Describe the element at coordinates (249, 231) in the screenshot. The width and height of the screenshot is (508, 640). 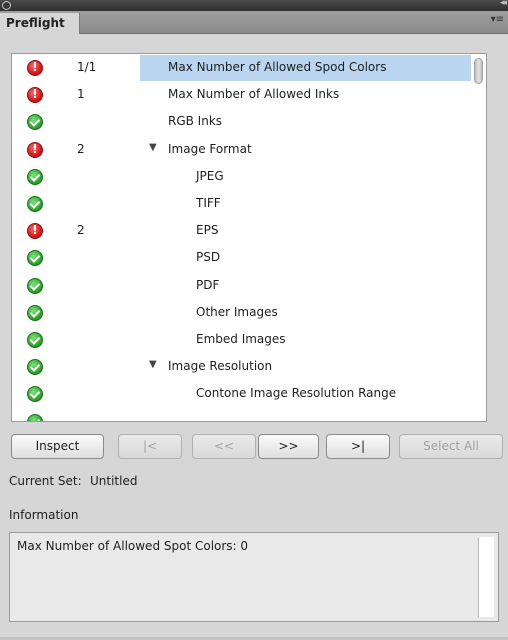
I see `list-row: 2 EPS` at that location.